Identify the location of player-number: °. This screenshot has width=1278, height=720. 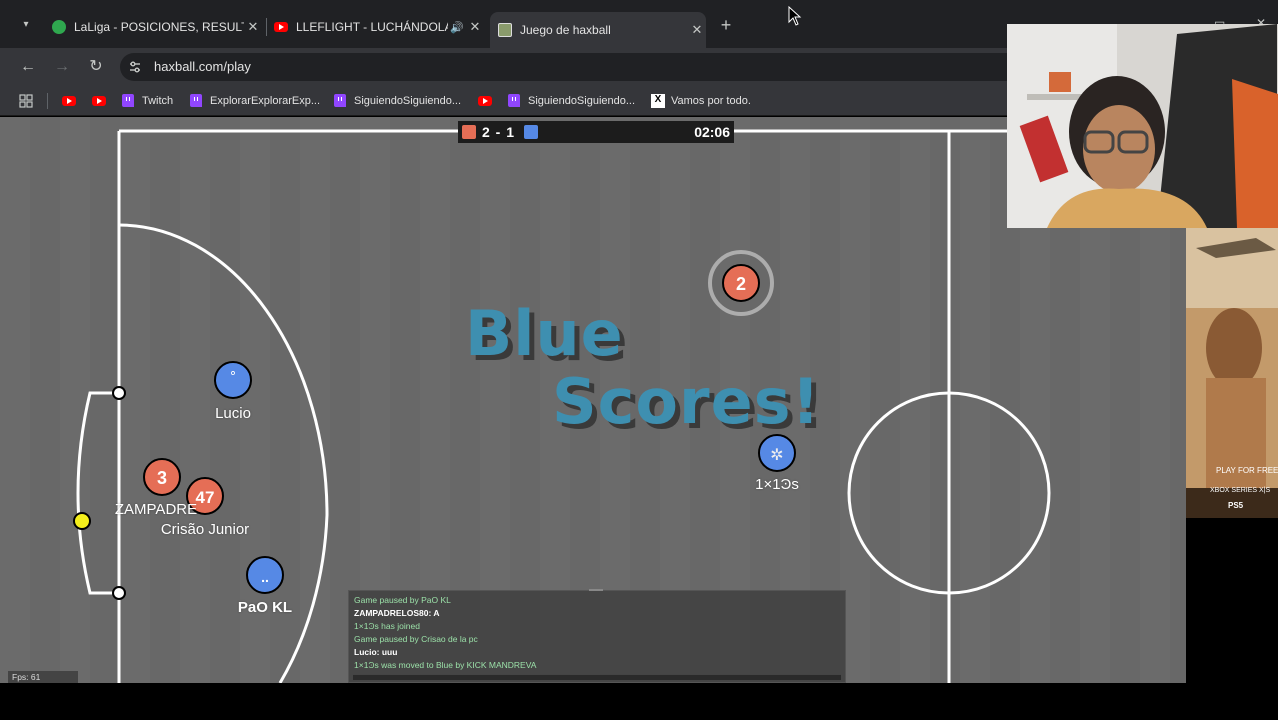
(233, 377).